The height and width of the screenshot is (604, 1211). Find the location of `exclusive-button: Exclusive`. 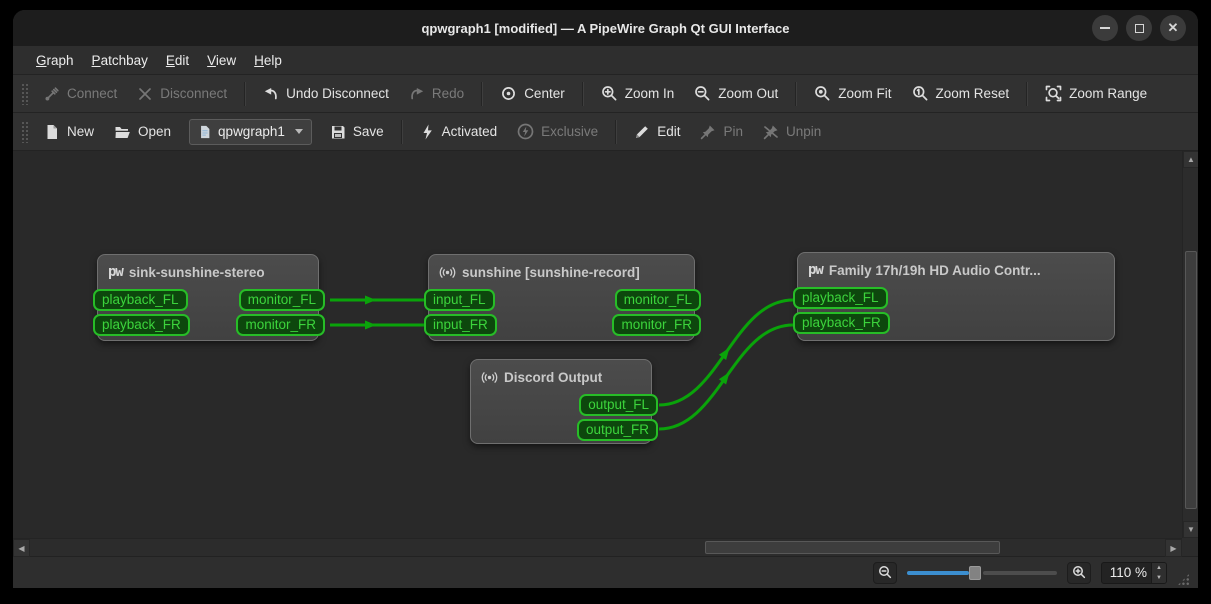

exclusive-button: Exclusive is located at coordinates (557, 132).